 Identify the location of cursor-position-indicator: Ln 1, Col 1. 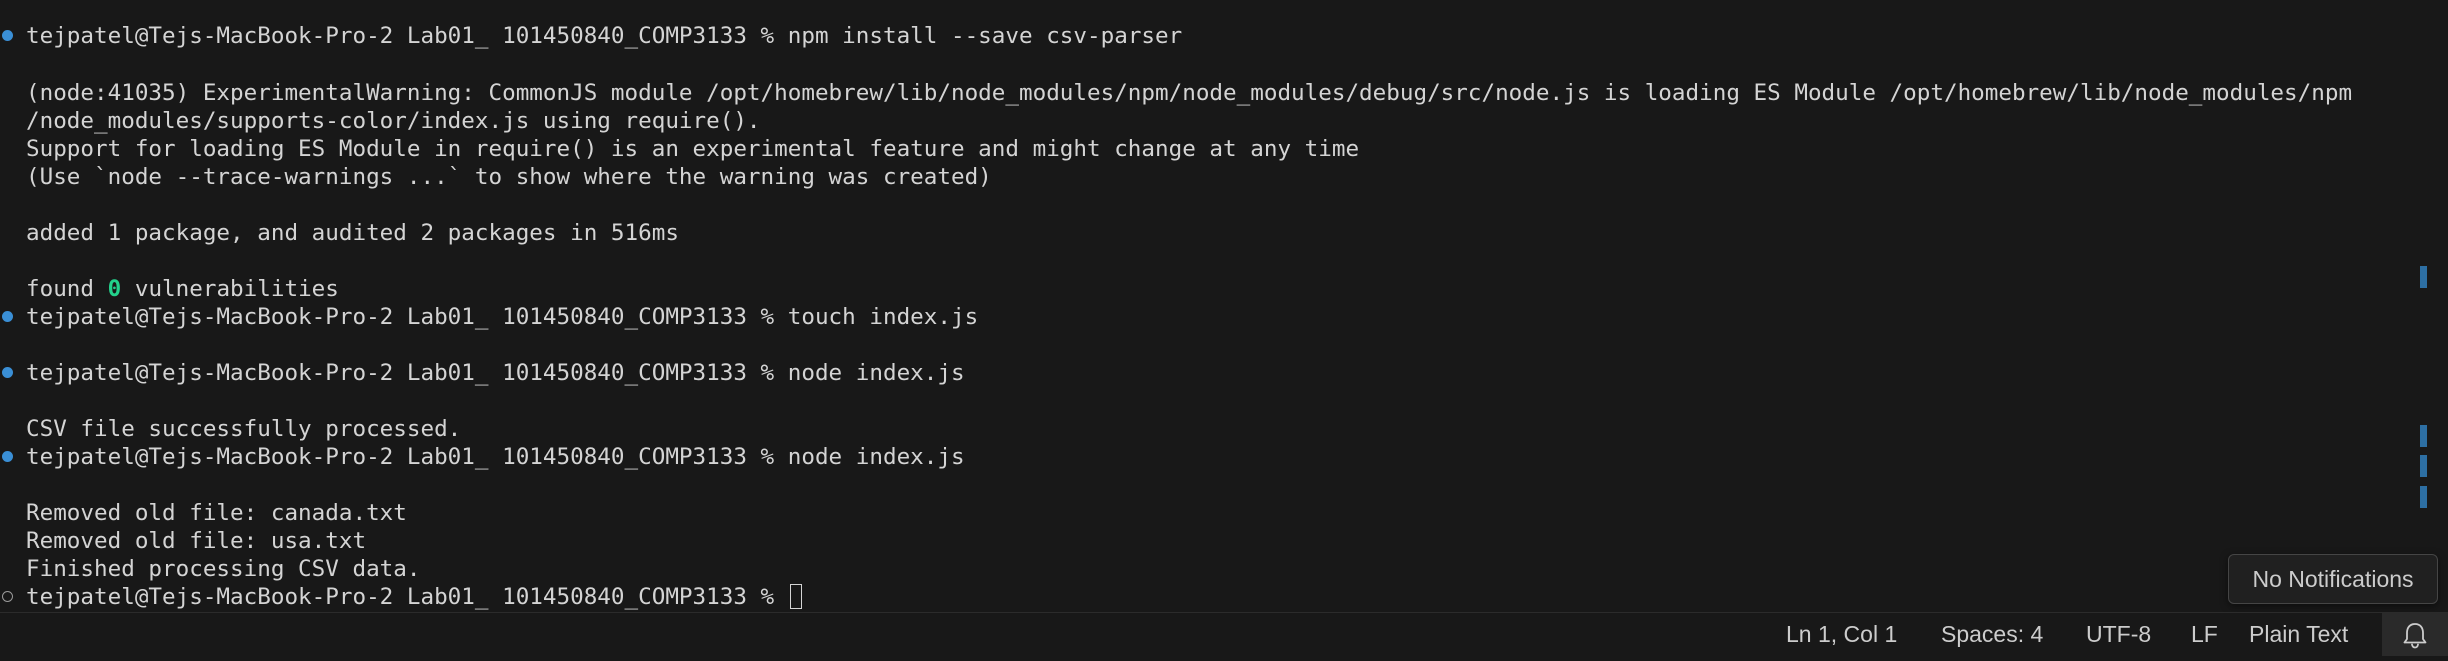
(1841, 634).